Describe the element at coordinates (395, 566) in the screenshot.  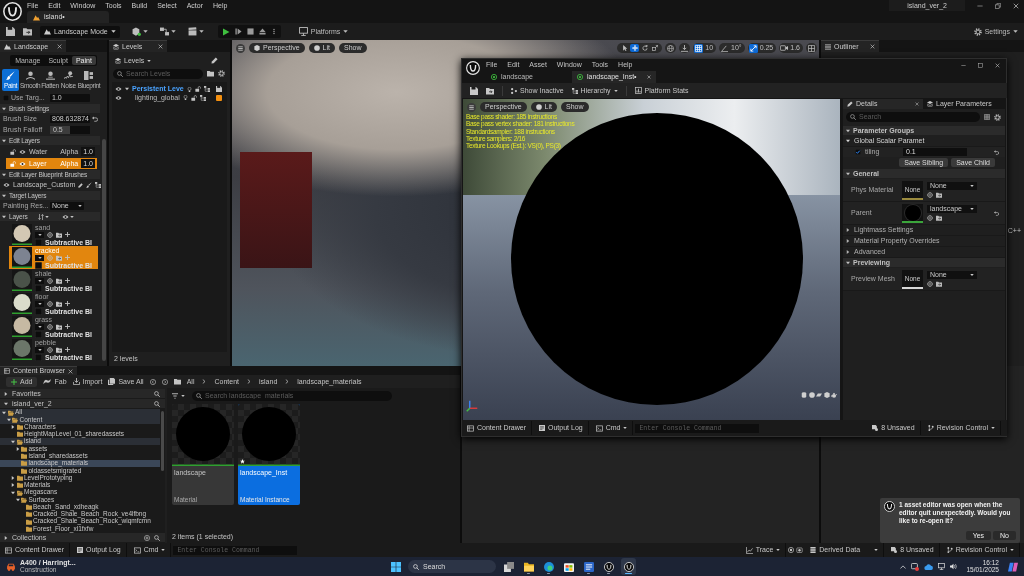
I see `start-icon` at that location.